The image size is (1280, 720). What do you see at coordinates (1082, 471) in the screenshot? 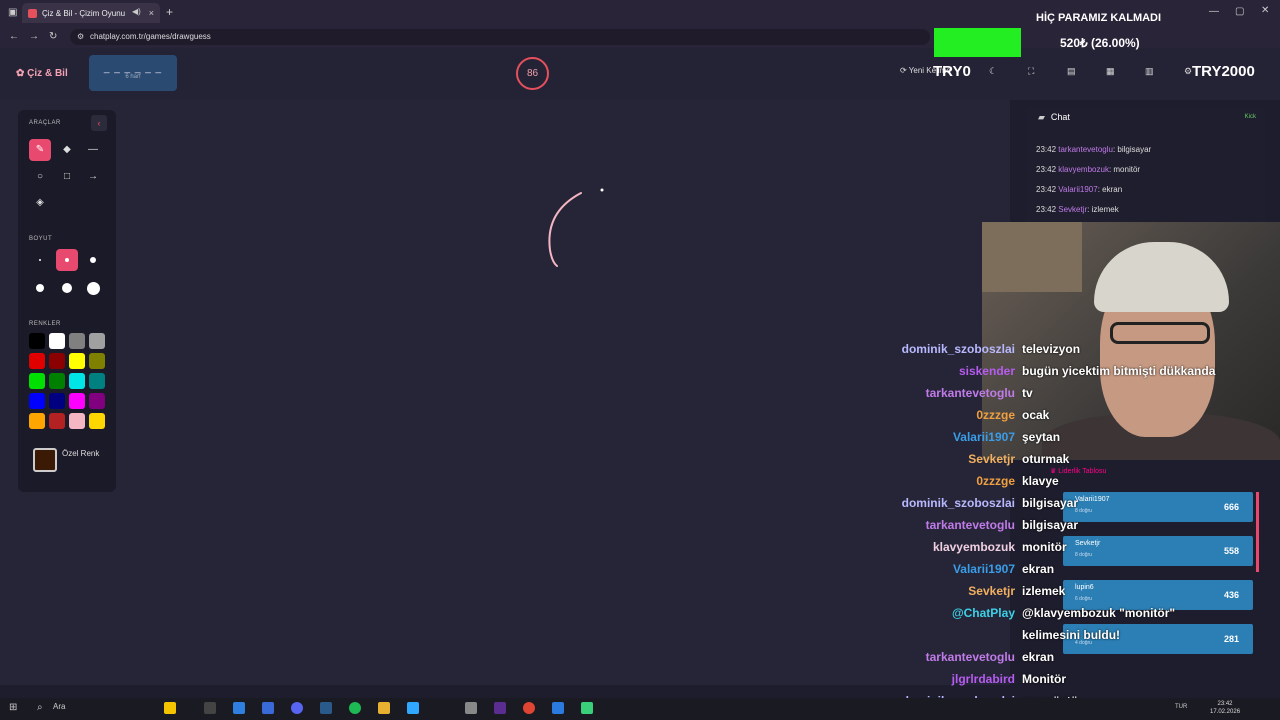
I see `leaderboard-title-text: Liderlik Tablosu` at bounding box center [1082, 471].